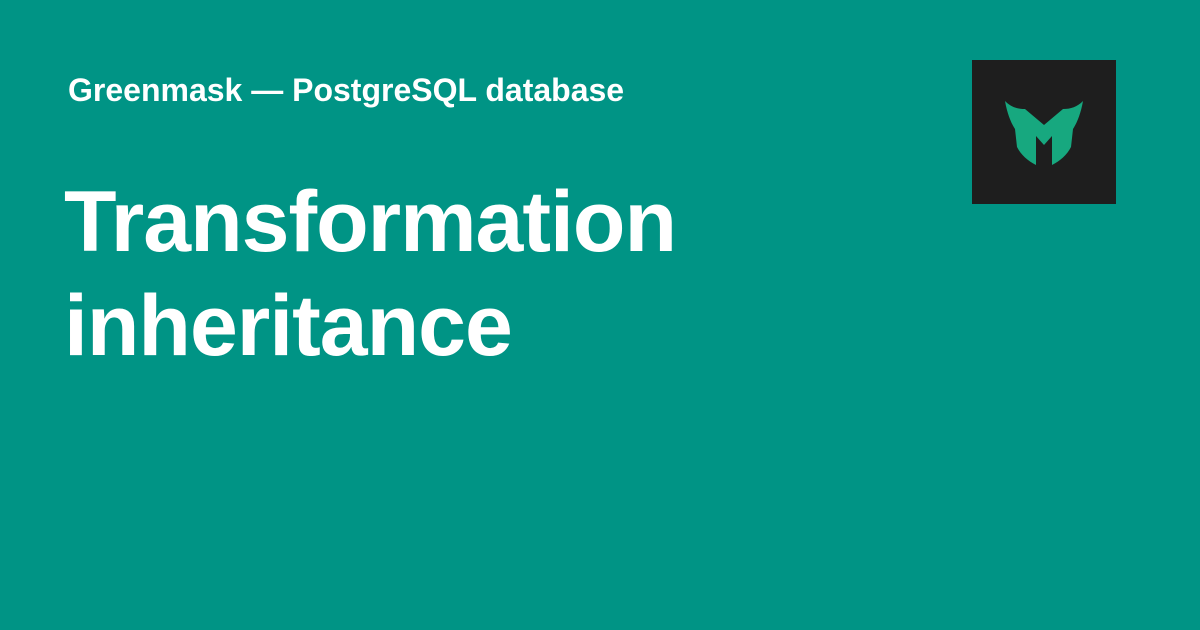  Describe the element at coordinates (346, 90) in the screenshot. I see `site-title: Greenmask — PostgreSQL database` at that location.